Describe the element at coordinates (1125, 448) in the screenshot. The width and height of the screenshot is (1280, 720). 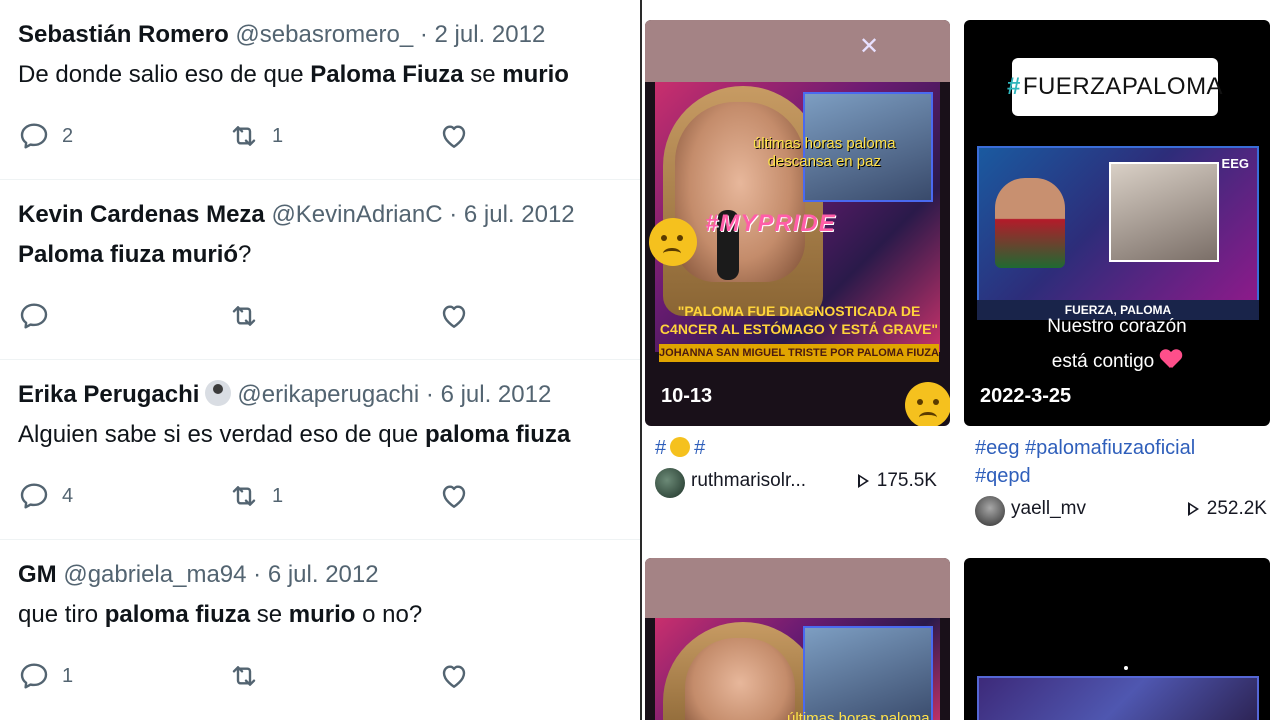
I see `hashtag-link: #eeg #palomafiuzaoficial` at that location.